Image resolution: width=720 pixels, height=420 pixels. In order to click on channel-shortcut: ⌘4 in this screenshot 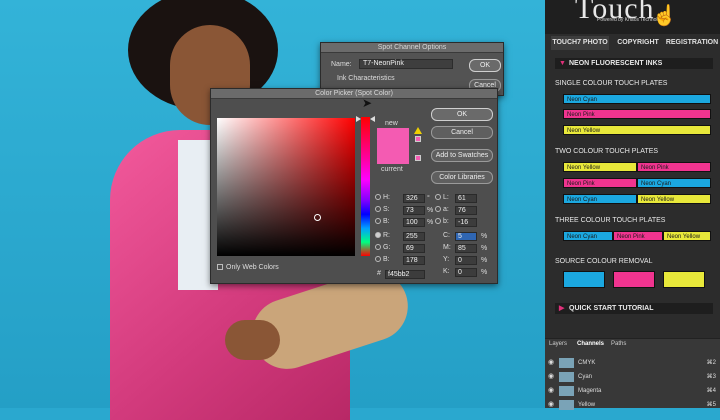, I will do `click(711, 391)`.